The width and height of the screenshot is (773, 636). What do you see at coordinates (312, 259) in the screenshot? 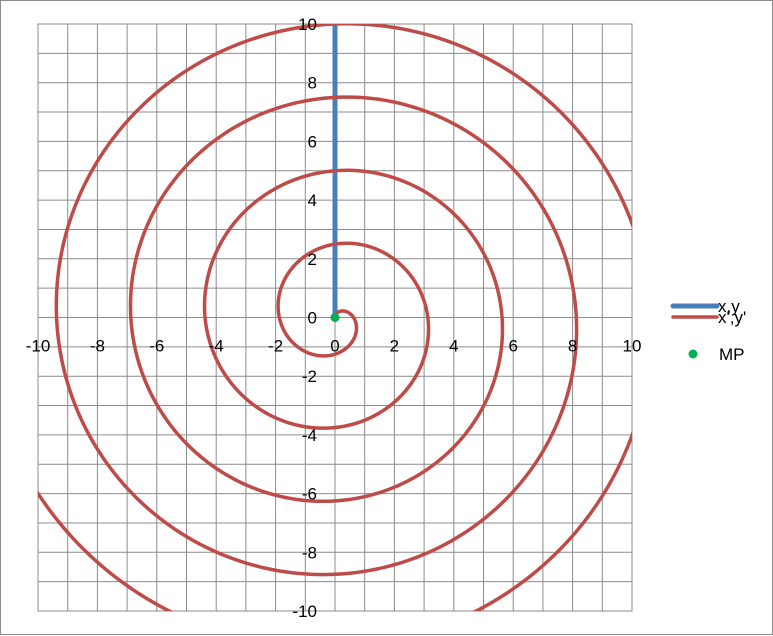
I see `y-tick-label: 2` at bounding box center [312, 259].